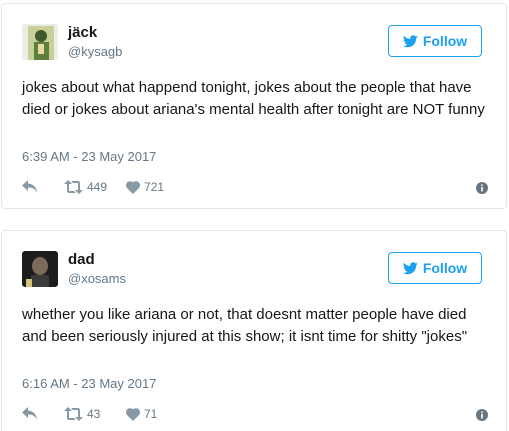 This screenshot has width=509, height=431. I want to click on timestamp: 6:16 AM - 23 May 2017, so click(89, 383).